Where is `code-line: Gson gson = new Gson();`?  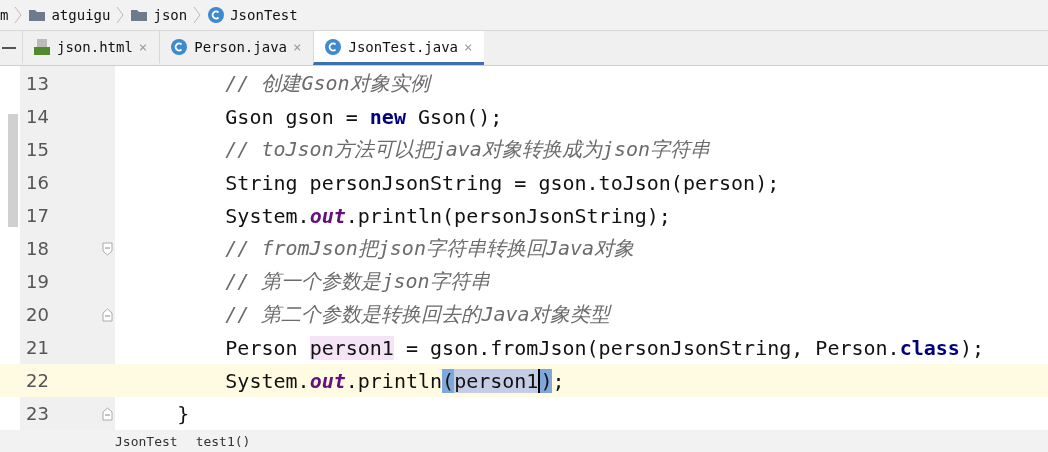 code-line: Gson gson = new Gson(); is located at coordinates (363, 116).